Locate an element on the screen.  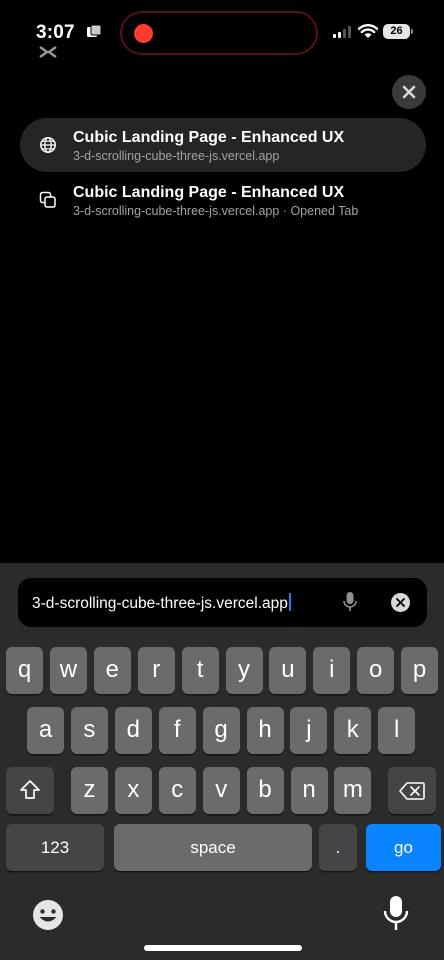
delete-key is located at coordinates (412, 790).